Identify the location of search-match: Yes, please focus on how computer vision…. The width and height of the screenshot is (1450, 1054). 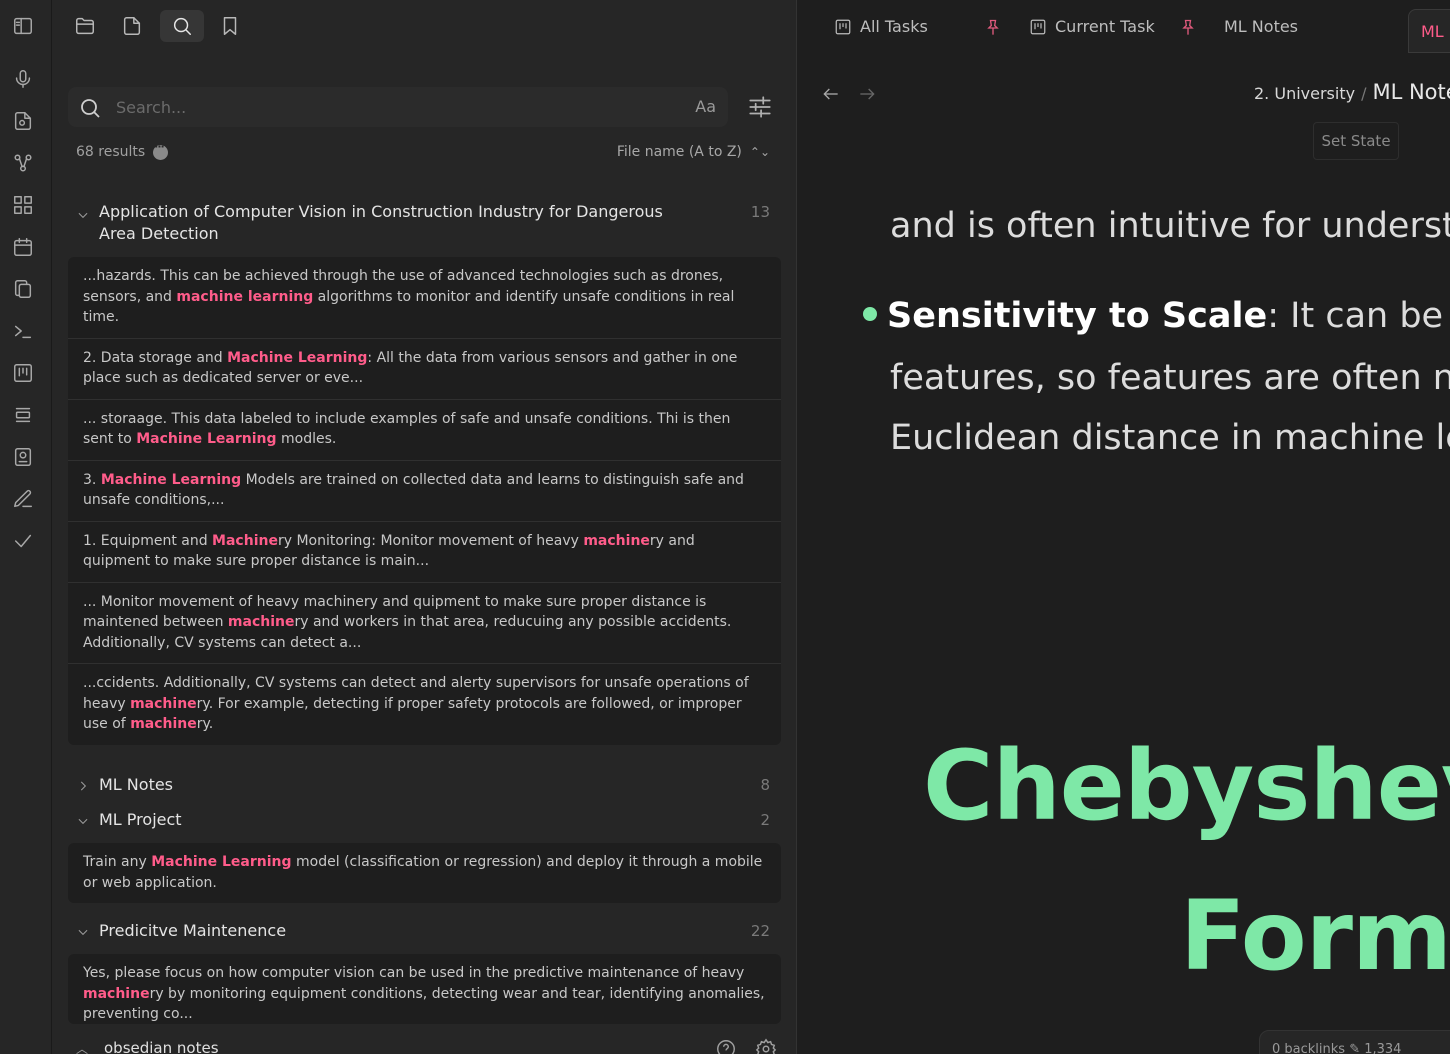
(424, 989).